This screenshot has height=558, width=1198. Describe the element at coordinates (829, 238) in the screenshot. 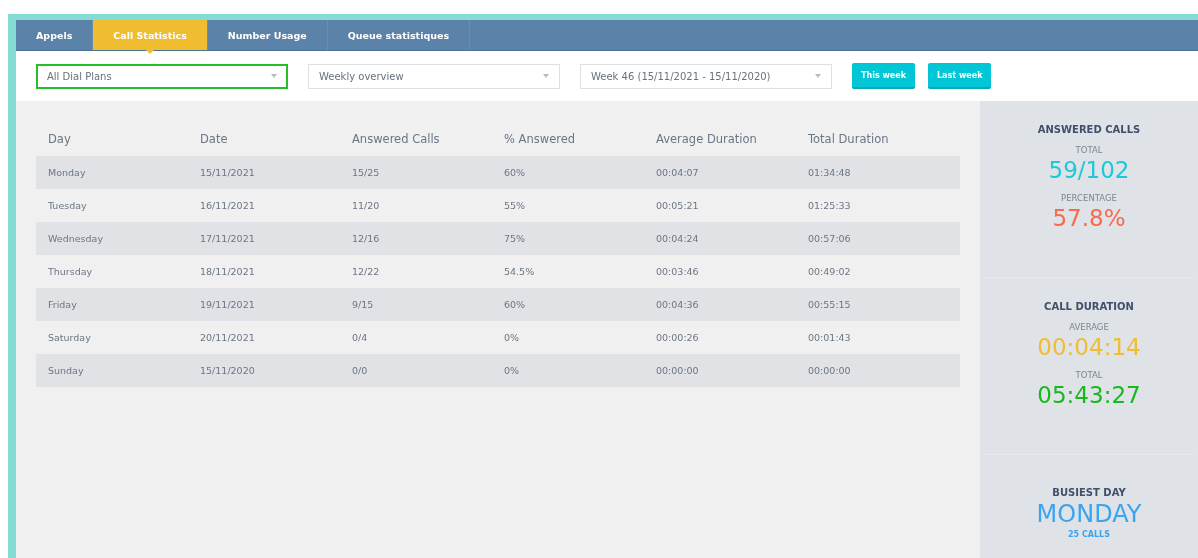

I see `table-cell: 00:57:06` at that location.